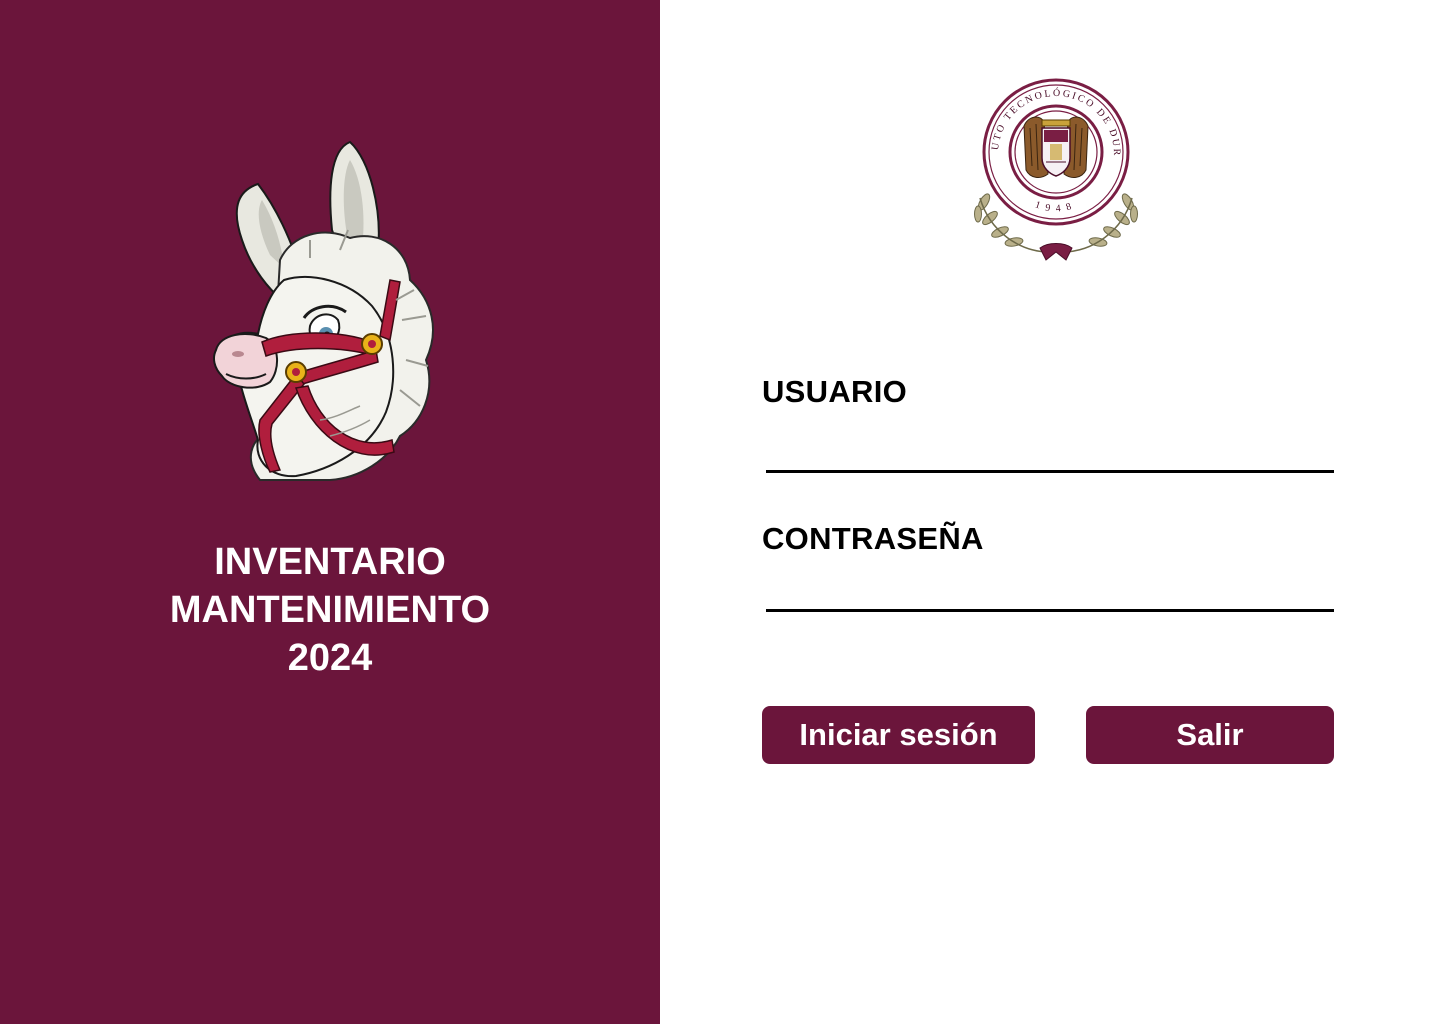  What do you see at coordinates (1054, 161) in the screenshot?
I see `institution-seal-icon: INSTITUTO TECNOLÓGICO DE DURANGO 1948` at bounding box center [1054, 161].